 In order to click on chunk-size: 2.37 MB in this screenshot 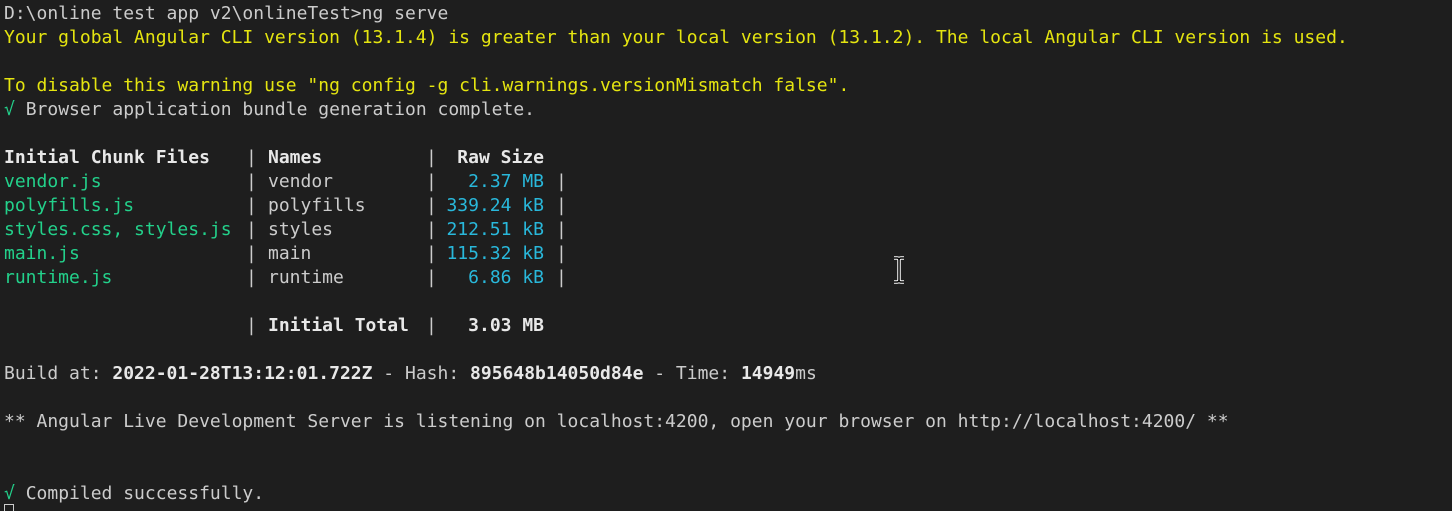, I will do `click(506, 181)`.